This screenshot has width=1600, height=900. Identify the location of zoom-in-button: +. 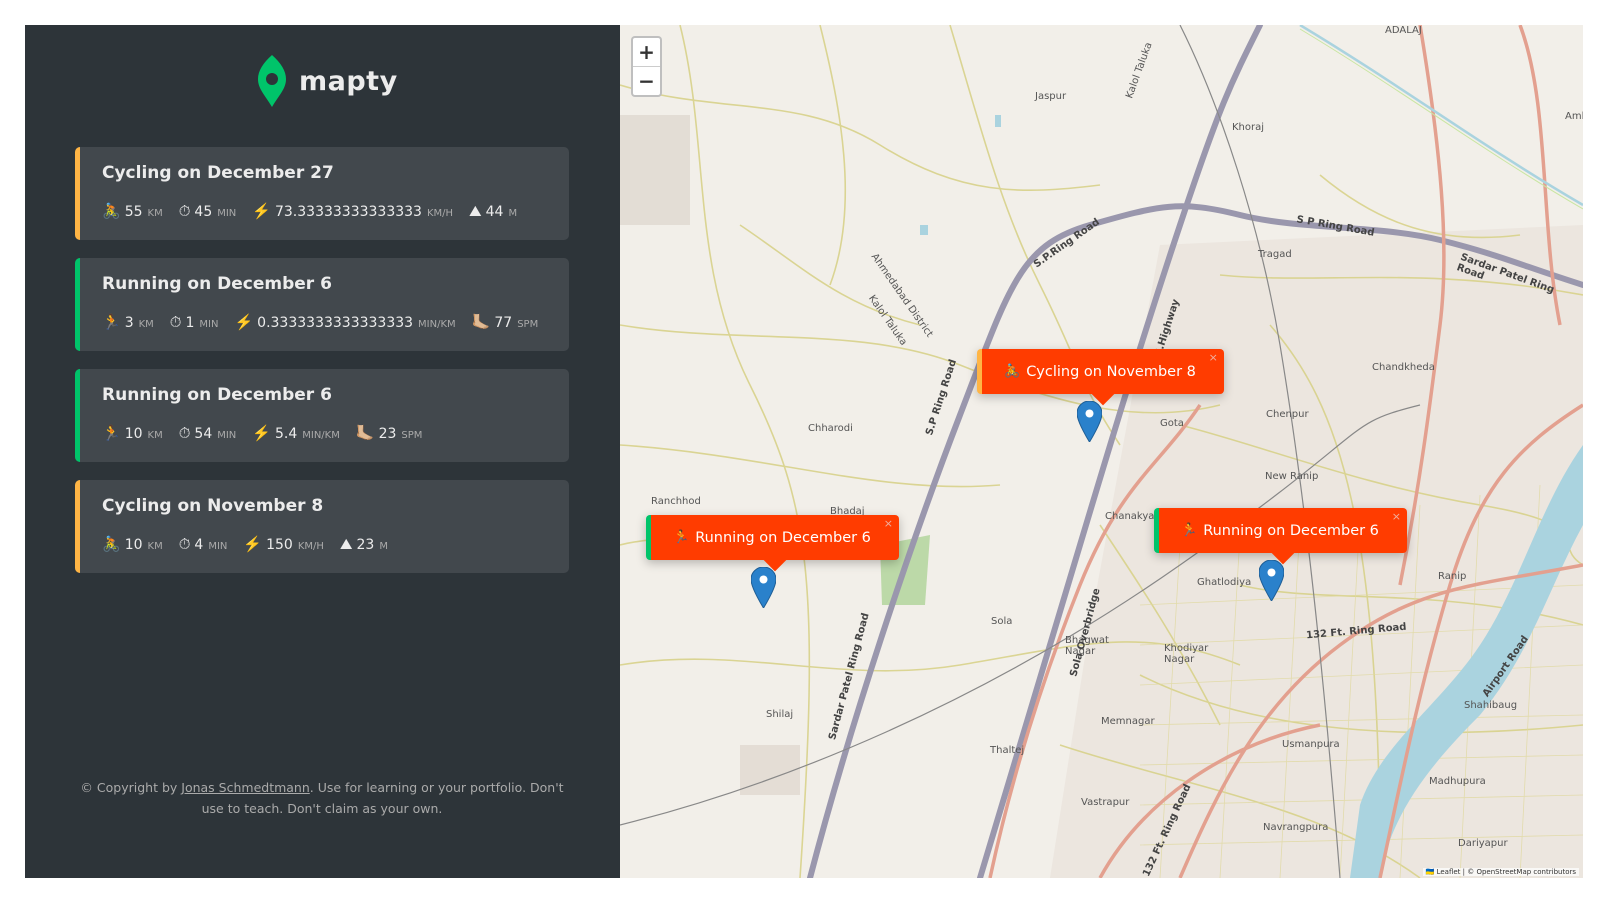
(646, 52).